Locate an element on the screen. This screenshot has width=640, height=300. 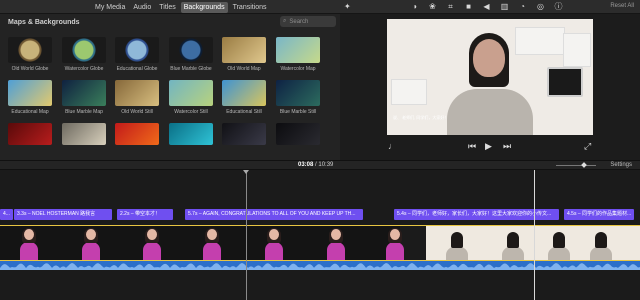
color-balance-icon: ◑ is located at coordinates (414, 6).